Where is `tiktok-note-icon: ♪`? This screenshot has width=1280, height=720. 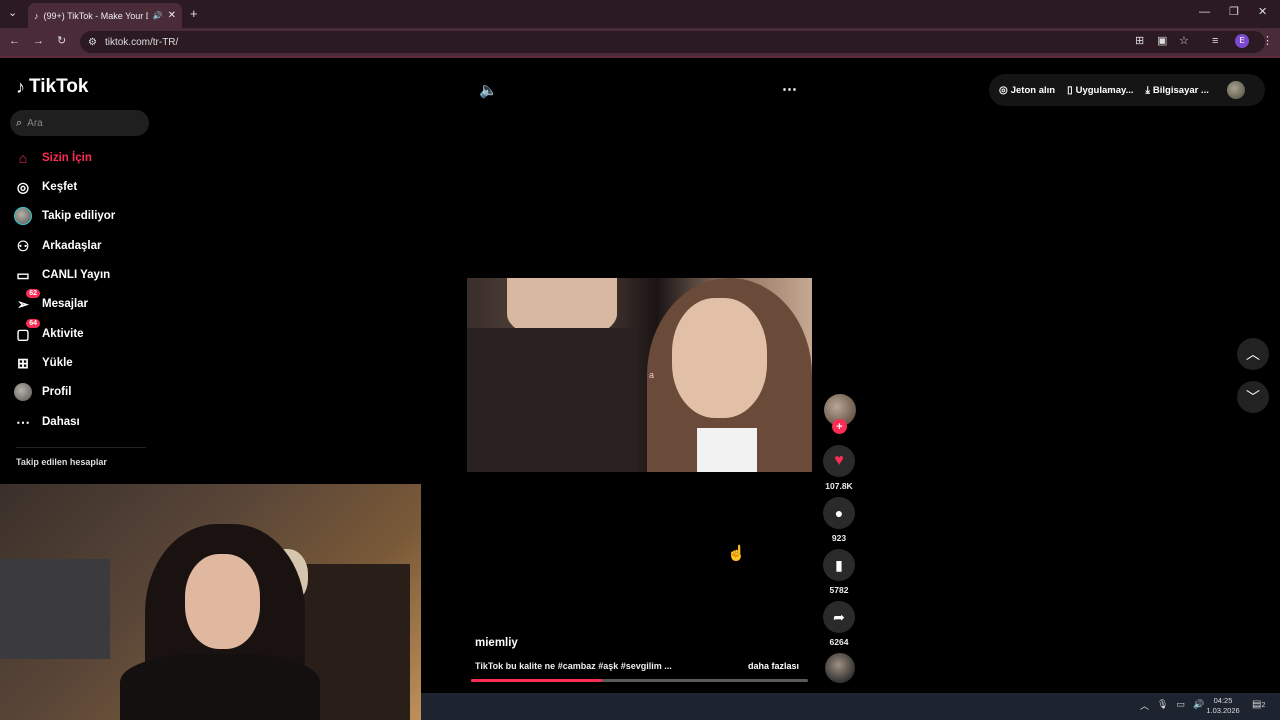
tiktok-note-icon: ♪ is located at coordinates (20, 86).